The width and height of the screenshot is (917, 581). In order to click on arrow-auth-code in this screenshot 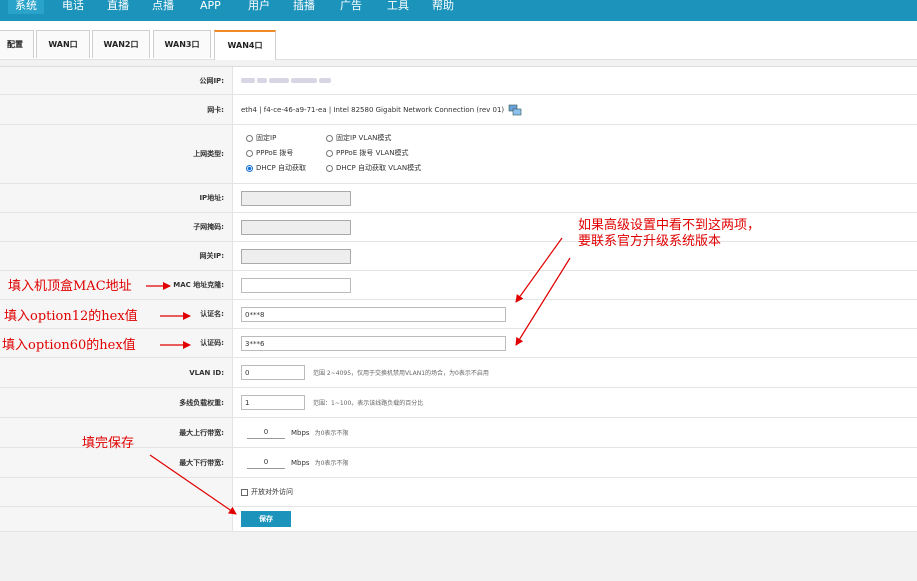, I will do `click(543, 301)`.